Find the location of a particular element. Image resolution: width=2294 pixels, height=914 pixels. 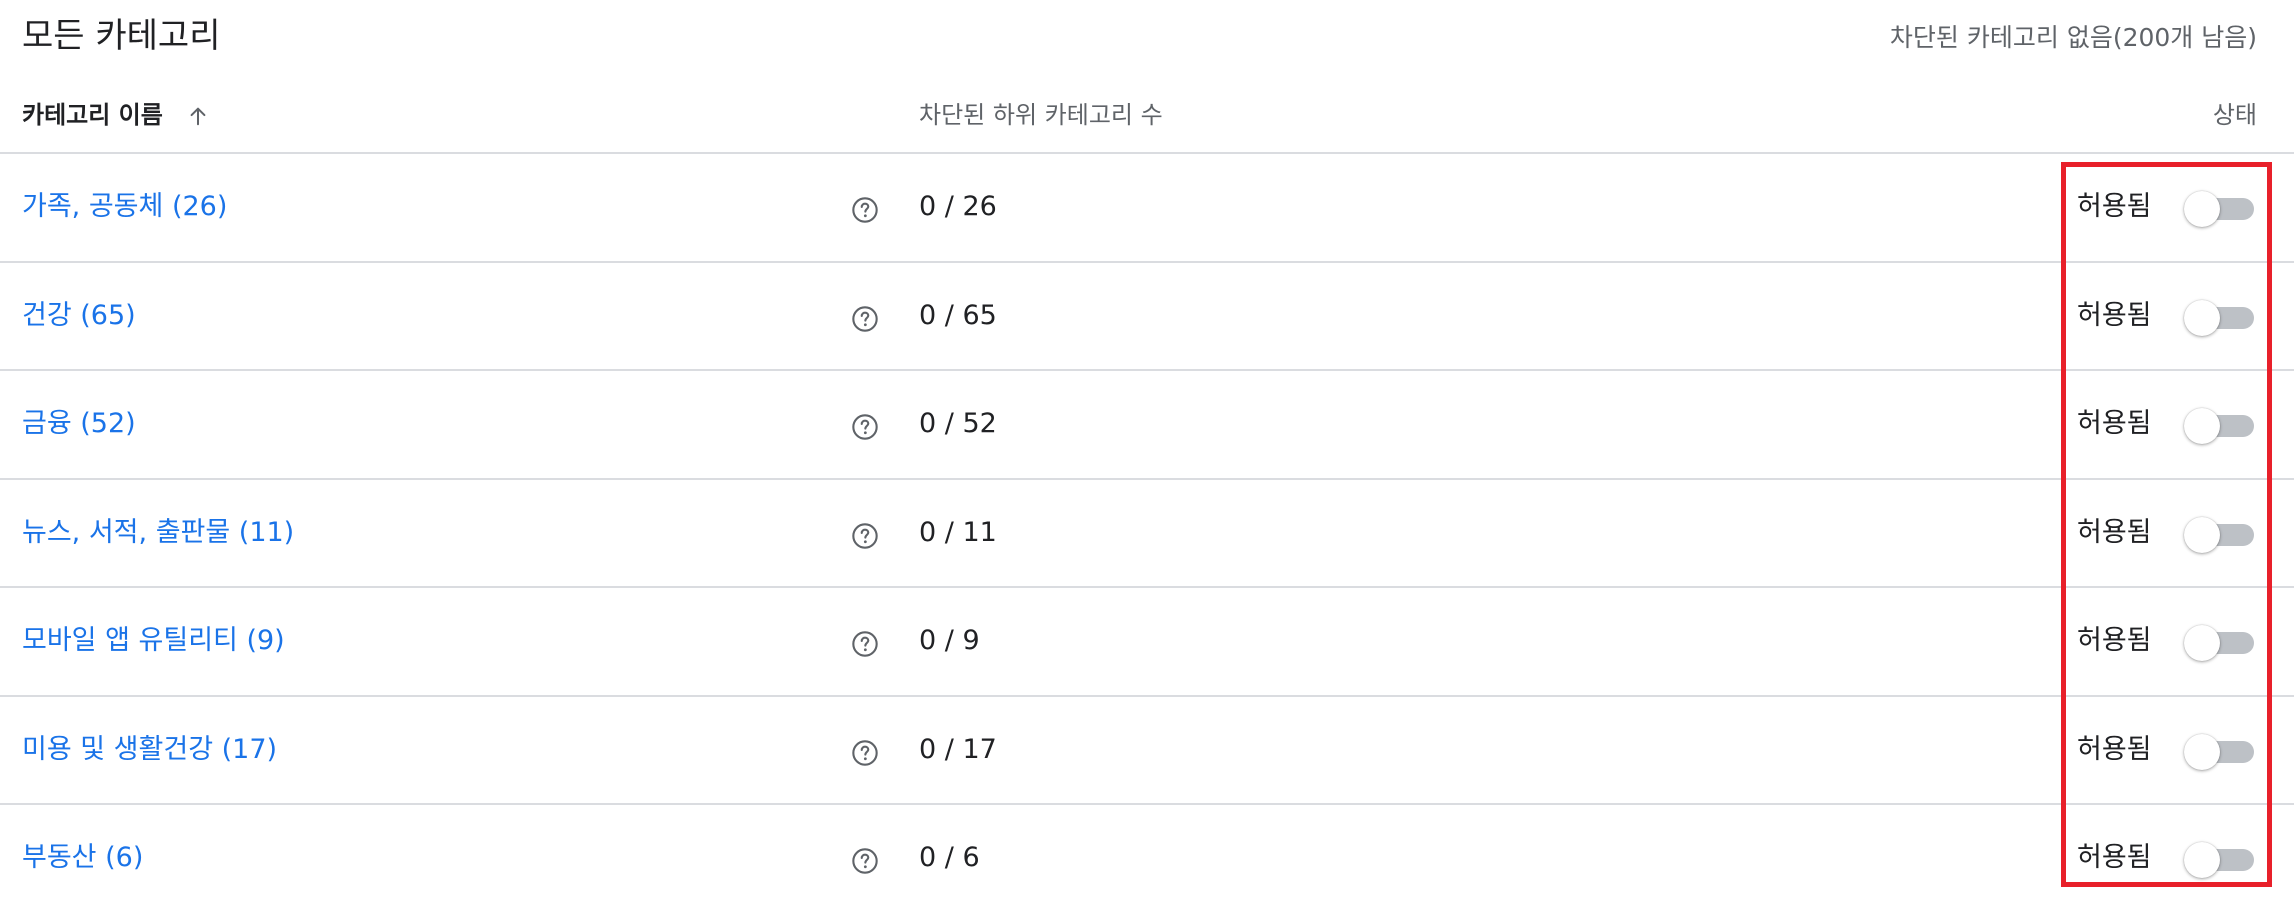

table-row: 건강 (65) 0 / 65 허용됨 is located at coordinates (1147, 317).